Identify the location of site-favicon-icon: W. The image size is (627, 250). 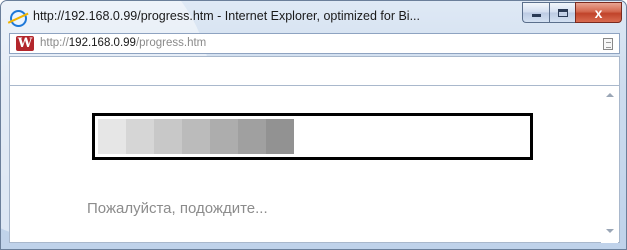
(25, 43).